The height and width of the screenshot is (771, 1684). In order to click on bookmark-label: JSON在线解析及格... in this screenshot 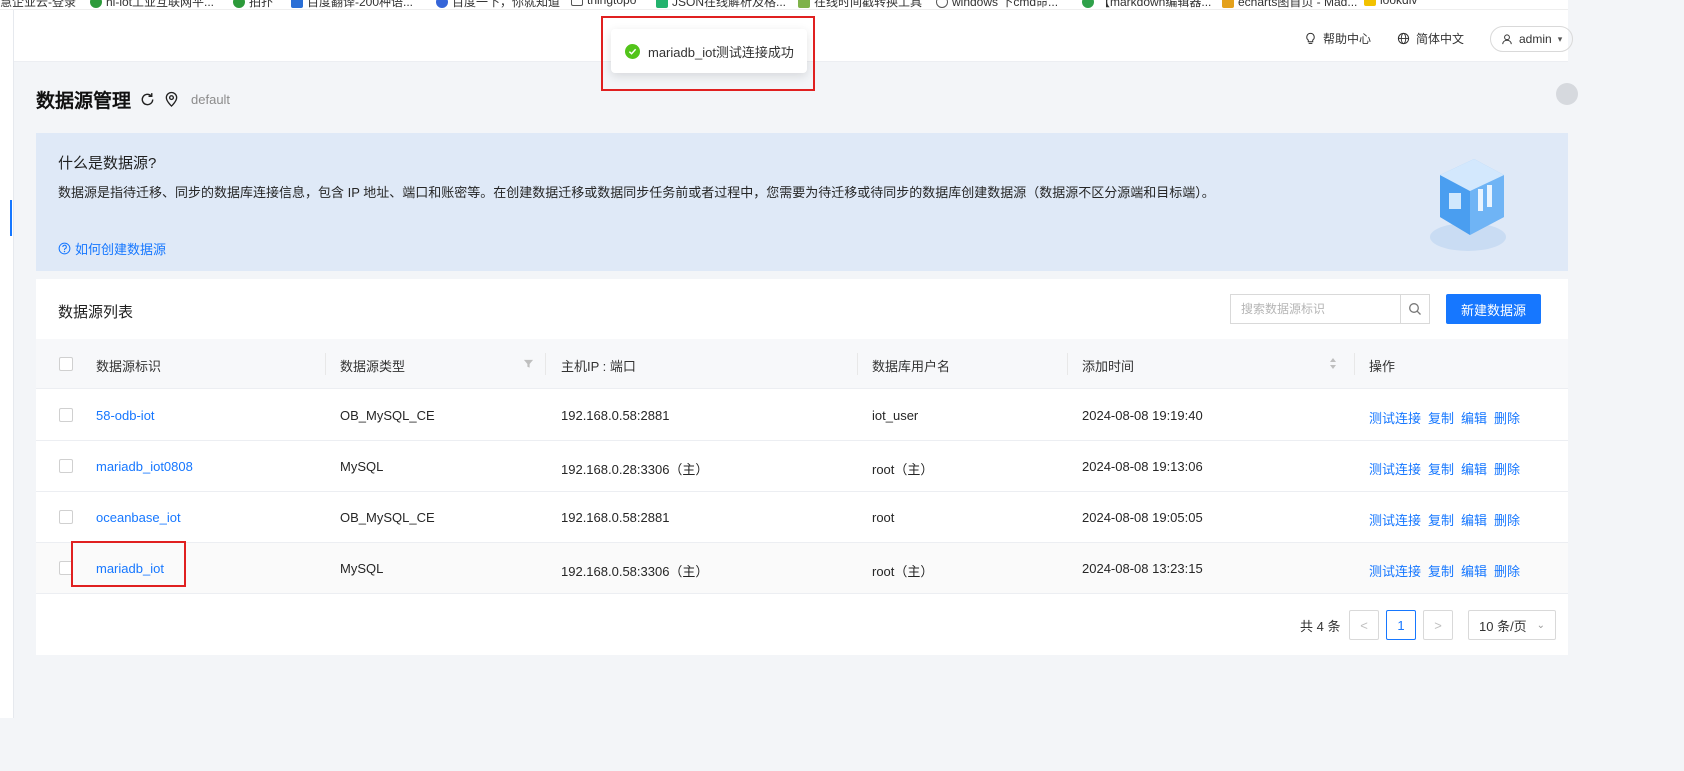, I will do `click(729, 4)`.